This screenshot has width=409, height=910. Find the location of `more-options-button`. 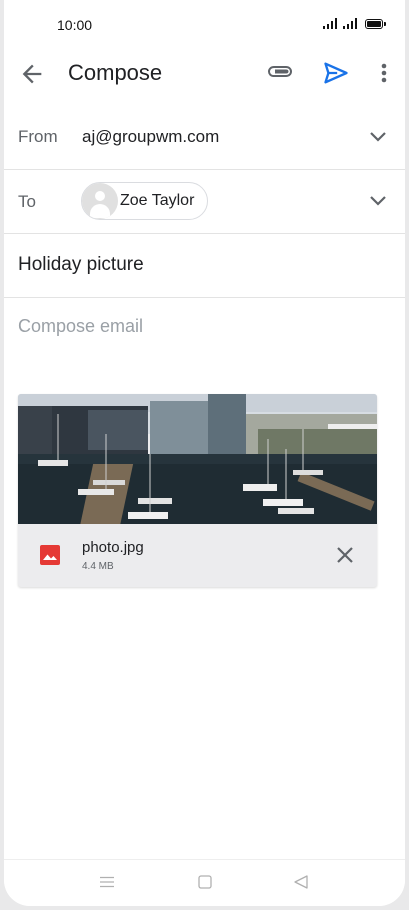

more-options-button is located at coordinates (384, 73).